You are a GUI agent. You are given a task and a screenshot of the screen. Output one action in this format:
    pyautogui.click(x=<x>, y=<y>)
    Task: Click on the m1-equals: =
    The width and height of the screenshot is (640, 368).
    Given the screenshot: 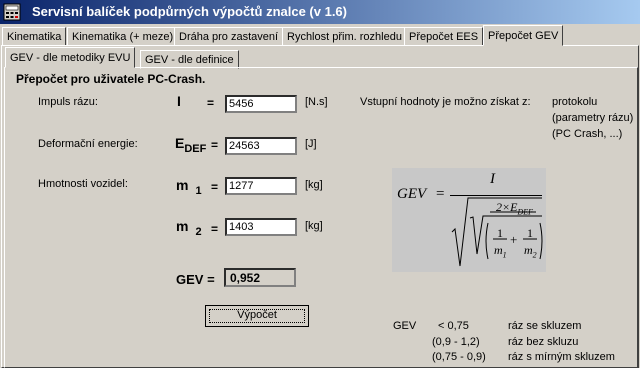 What is the action you would take?
    pyautogui.click(x=215, y=187)
    